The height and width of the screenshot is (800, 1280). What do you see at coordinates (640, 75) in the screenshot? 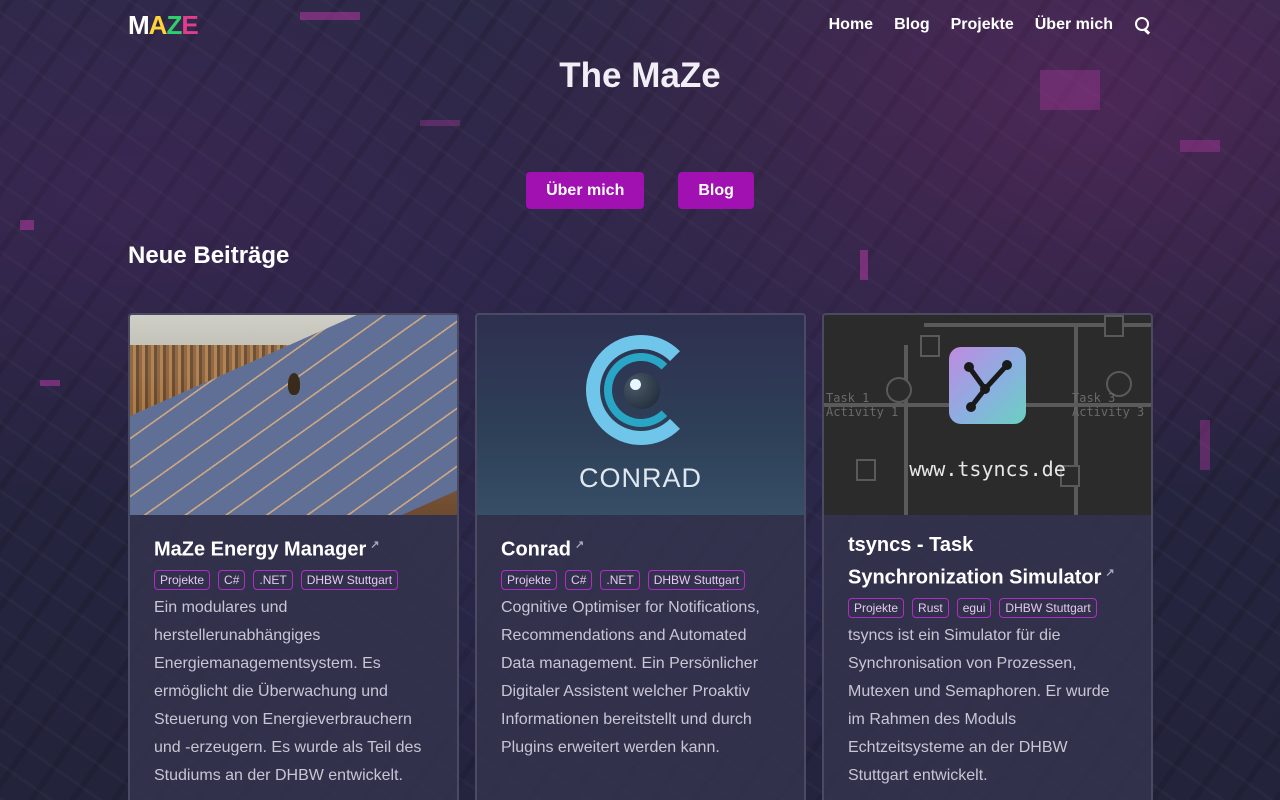
I see `page-title: The MaZe` at bounding box center [640, 75].